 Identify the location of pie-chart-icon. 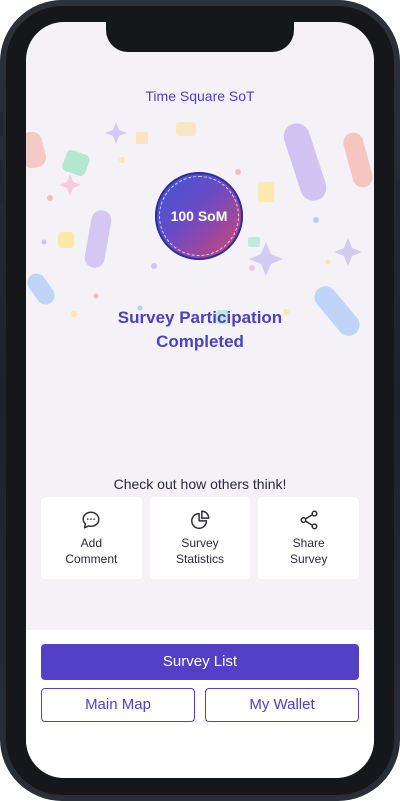
(200, 519).